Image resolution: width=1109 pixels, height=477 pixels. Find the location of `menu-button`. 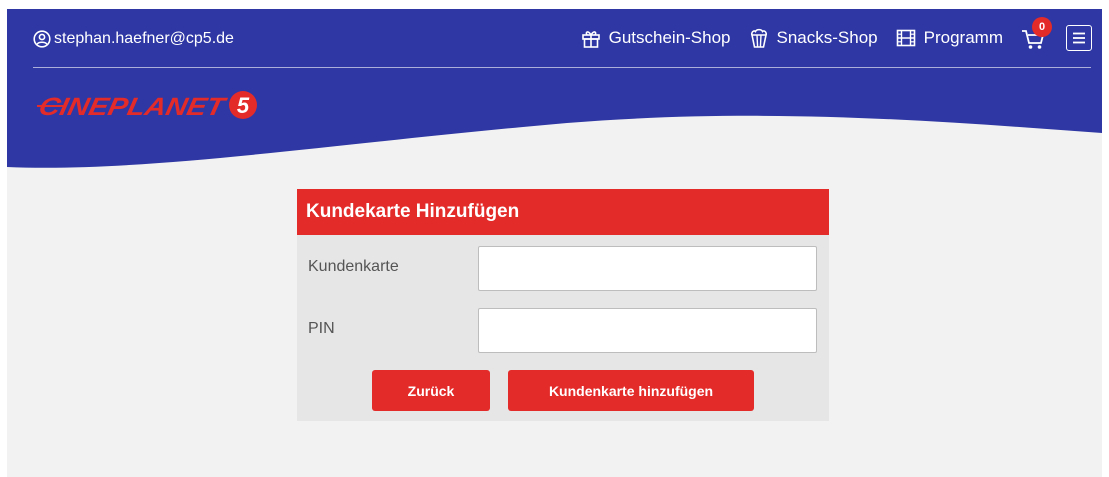

menu-button is located at coordinates (1079, 38).